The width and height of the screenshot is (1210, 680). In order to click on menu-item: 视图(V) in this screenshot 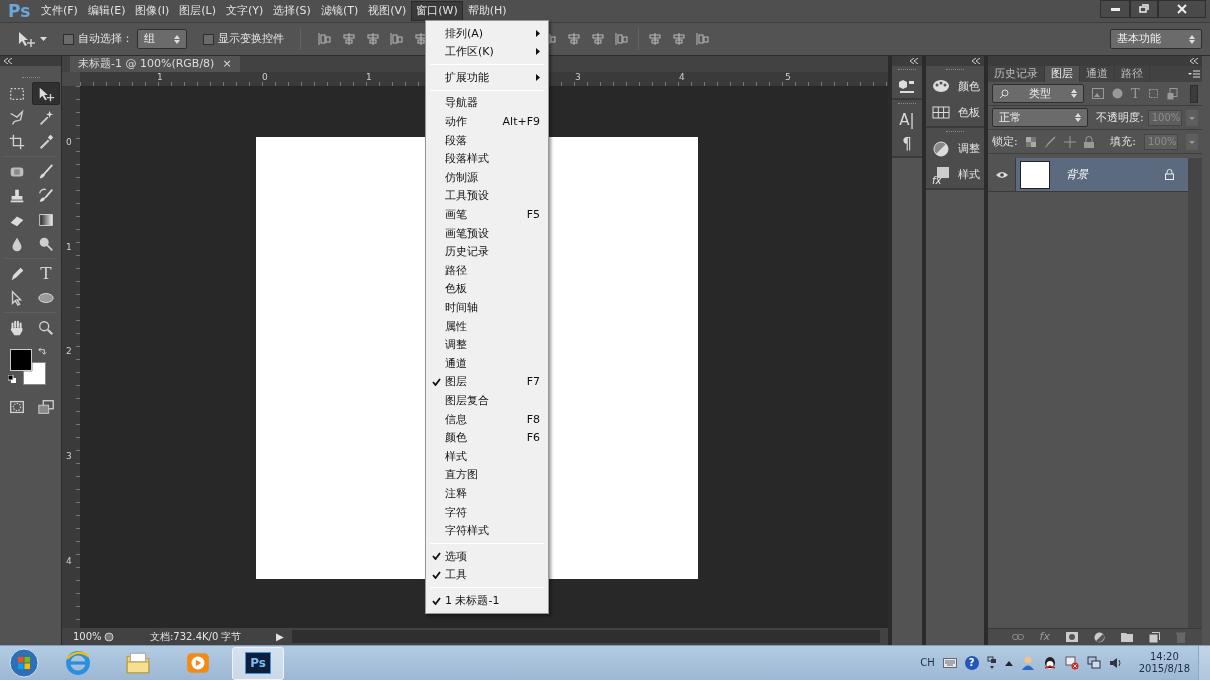, I will do `click(387, 11)`.